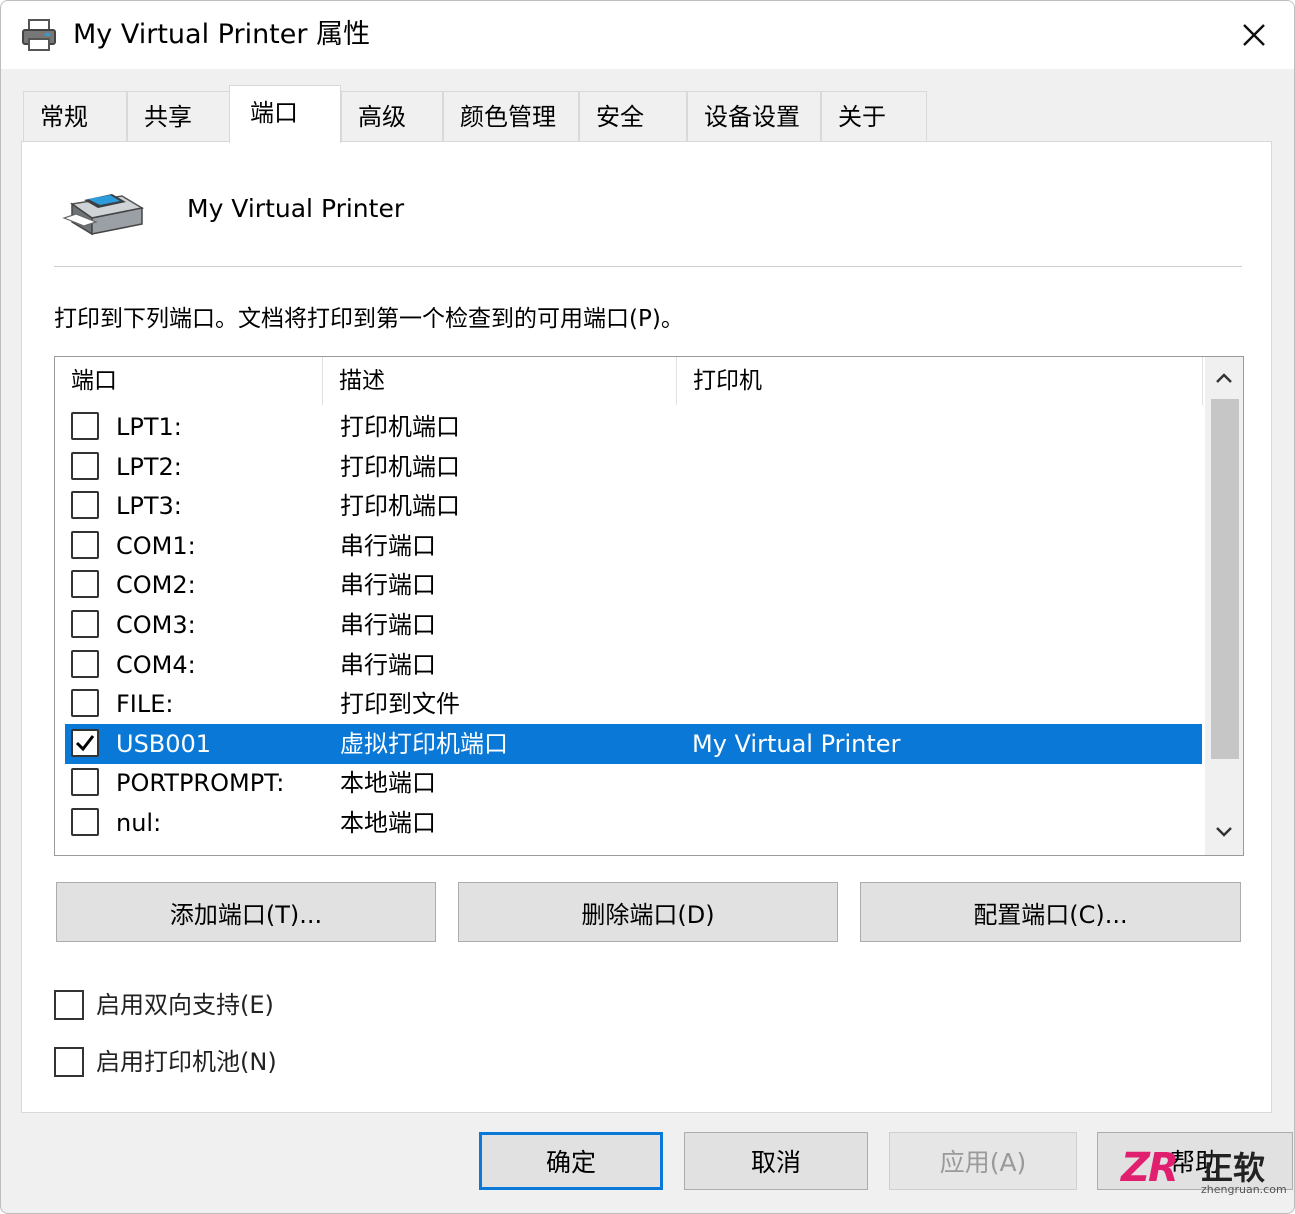 This screenshot has width=1295, height=1214. What do you see at coordinates (75, 116) in the screenshot?
I see `tab-general: 常规` at bounding box center [75, 116].